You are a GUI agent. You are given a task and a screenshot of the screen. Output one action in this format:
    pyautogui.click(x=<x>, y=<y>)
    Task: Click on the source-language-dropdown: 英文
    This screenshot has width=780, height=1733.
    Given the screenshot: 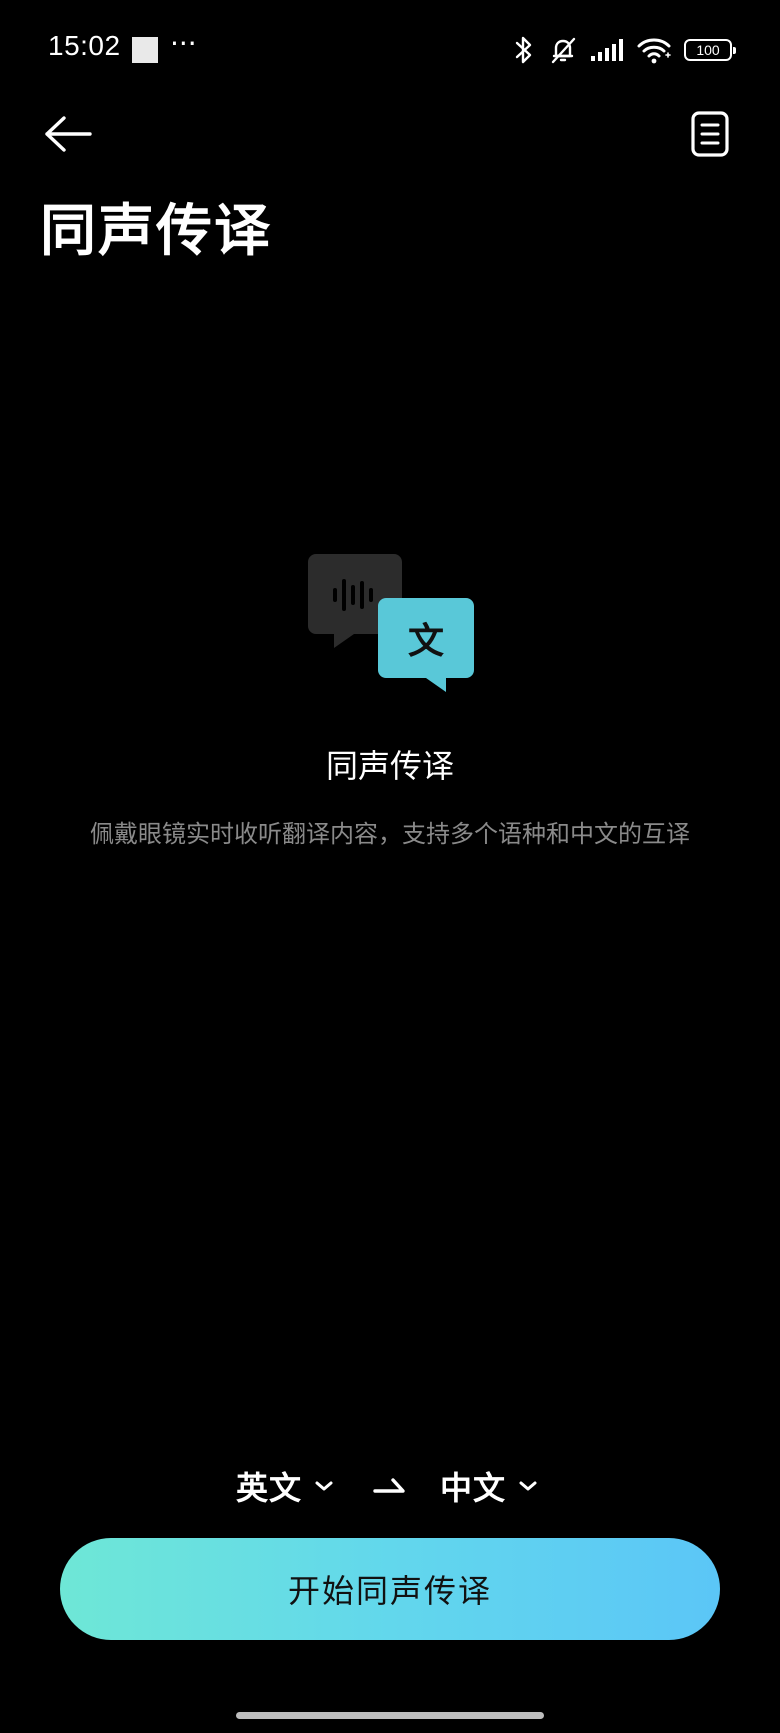 What is the action you would take?
    pyautogui.click(x=285, y=1486)
    